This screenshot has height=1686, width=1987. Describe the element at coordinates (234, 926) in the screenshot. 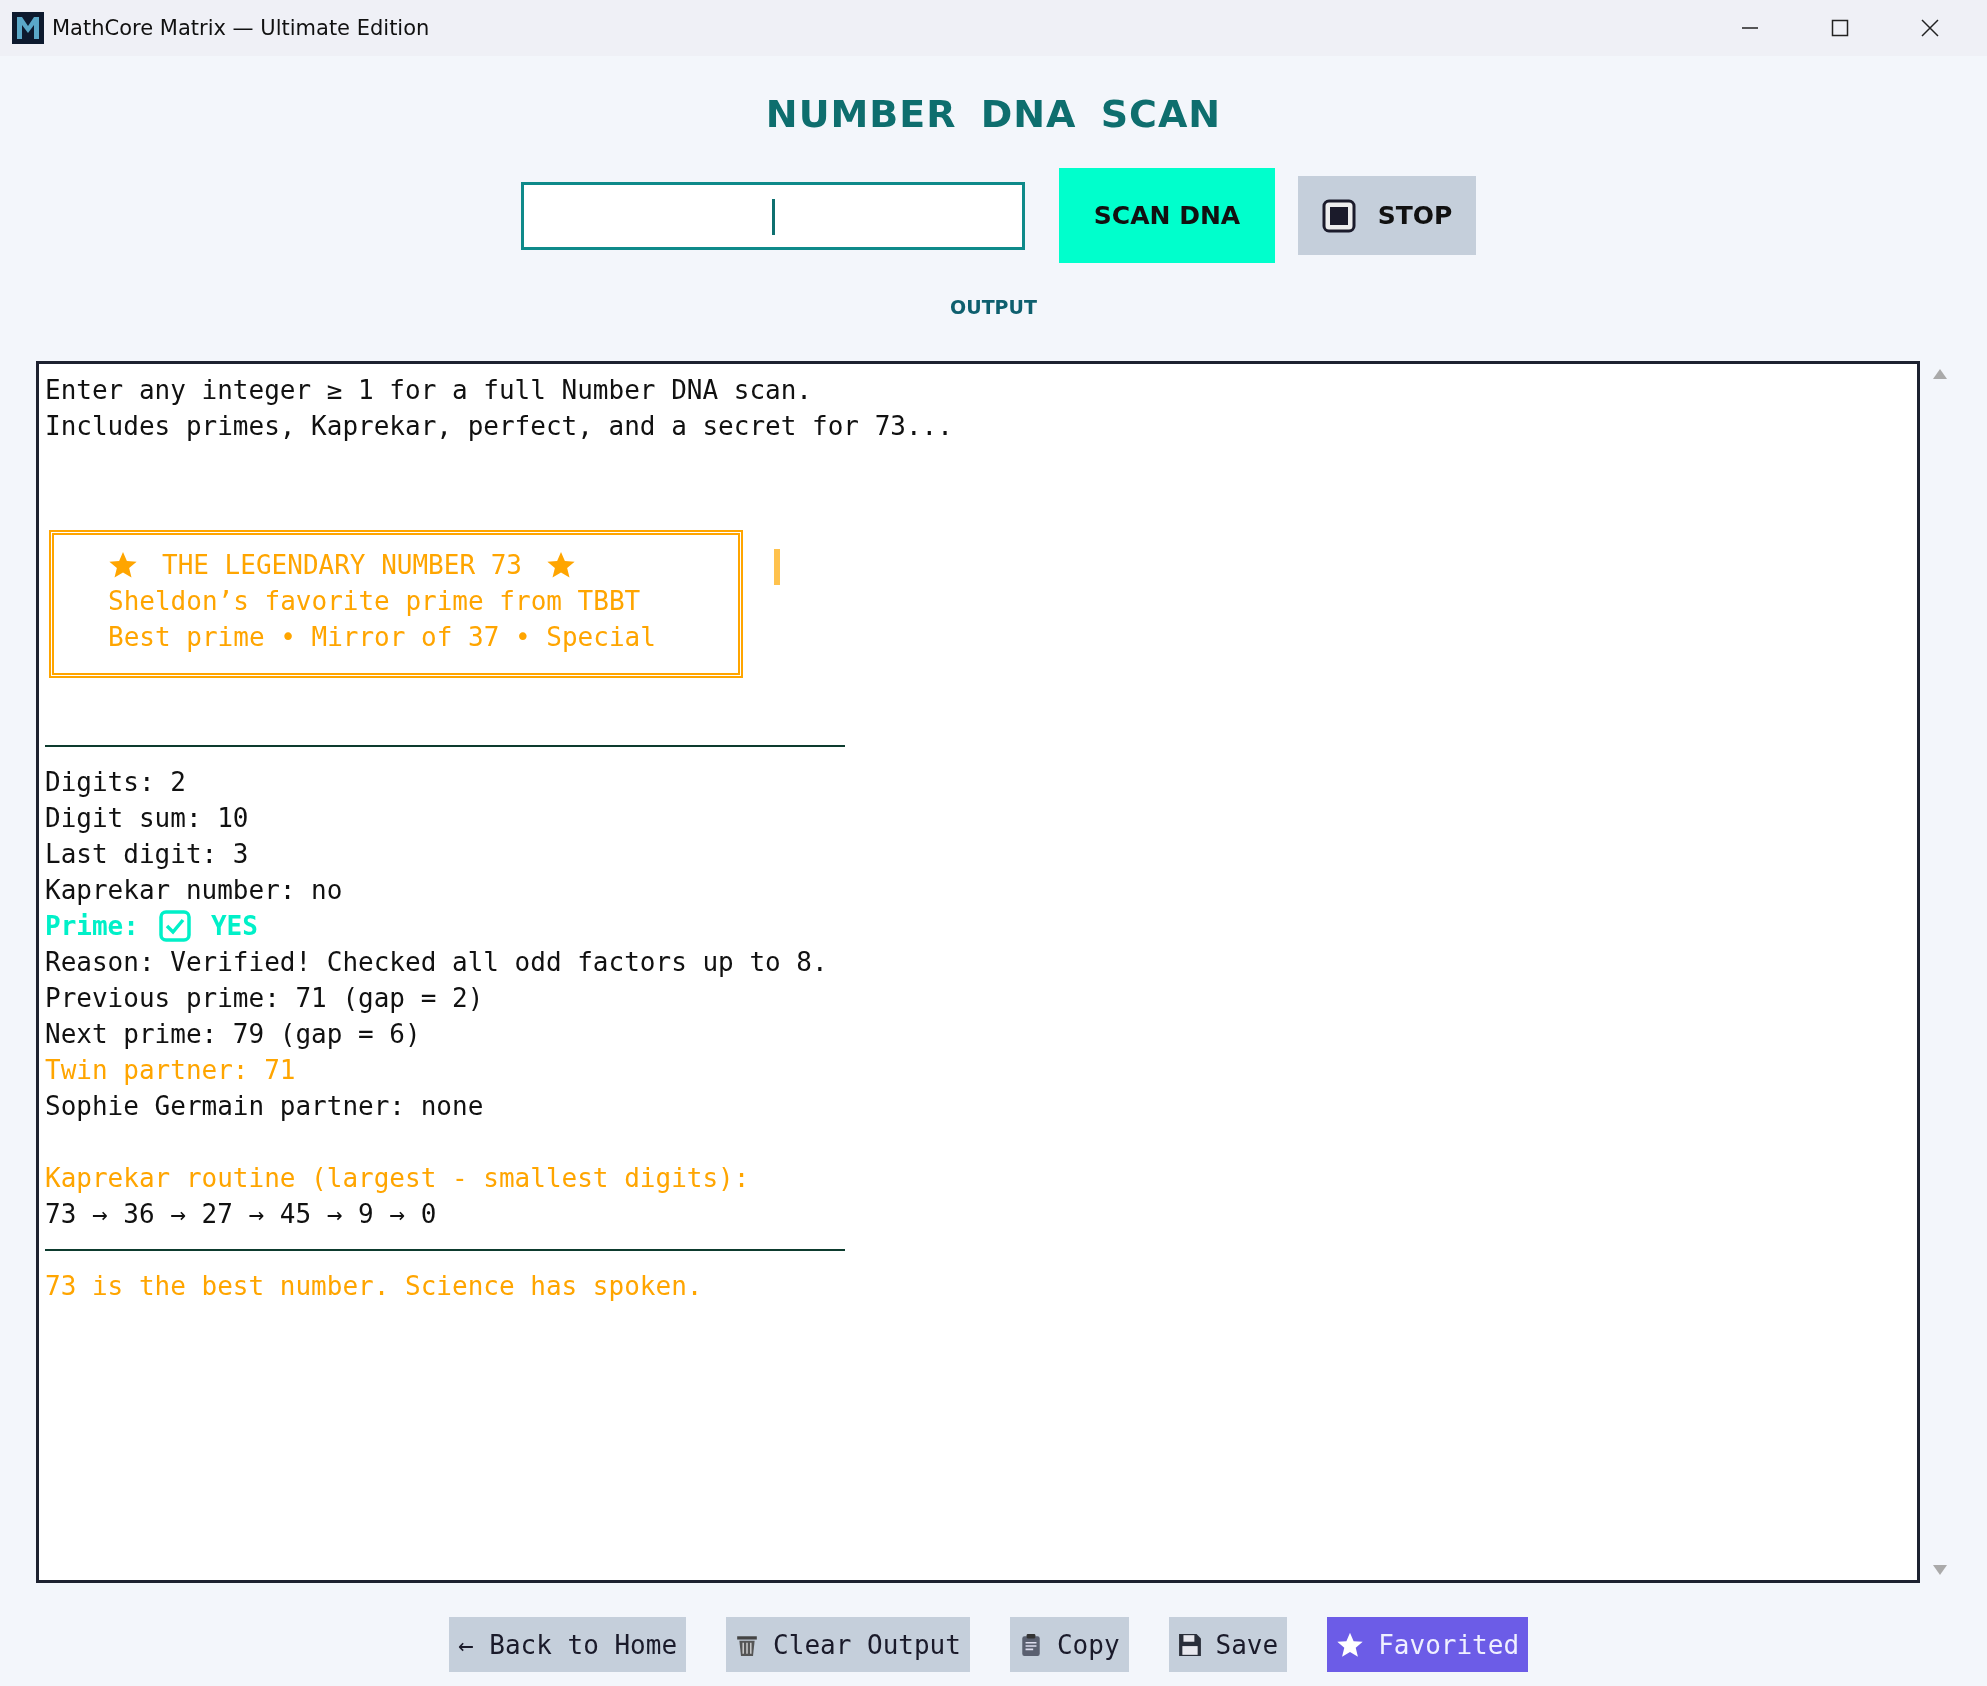

I see `status-value: YES` at that location.